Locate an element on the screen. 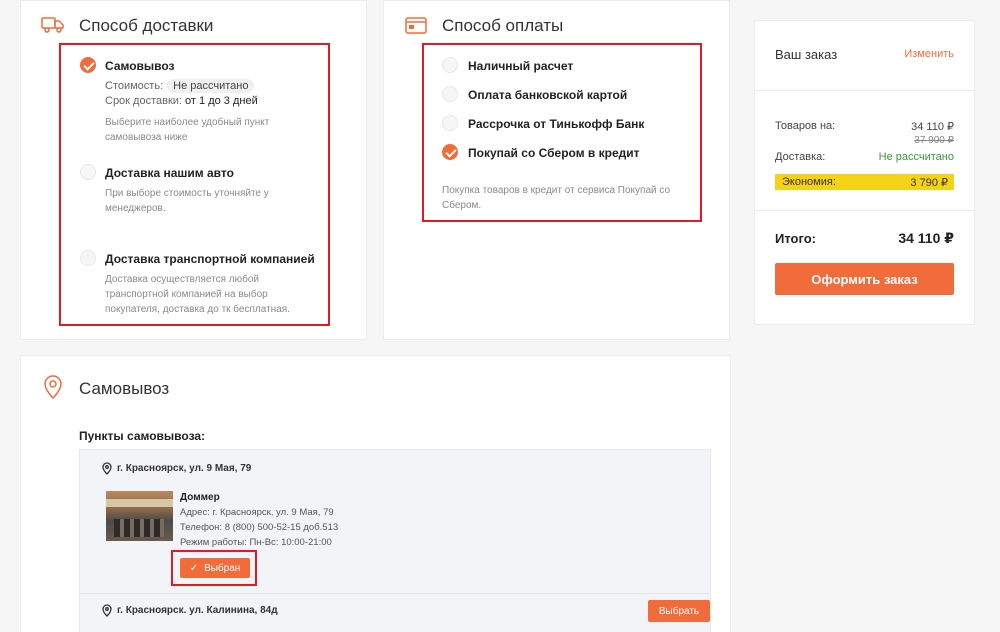  pickup-point-address: г. Красноярск, ул. 9 Мая, 79 is located at coordinates (184, 468).